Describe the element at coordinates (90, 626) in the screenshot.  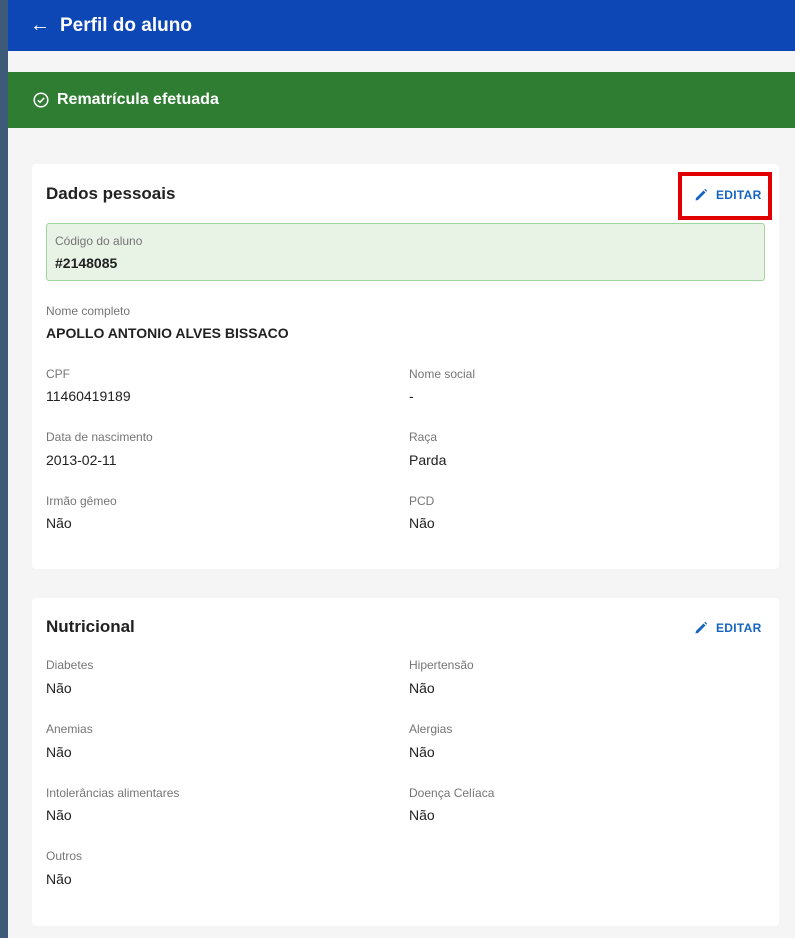
I see `nutritional-title: Nutricional` at that location.